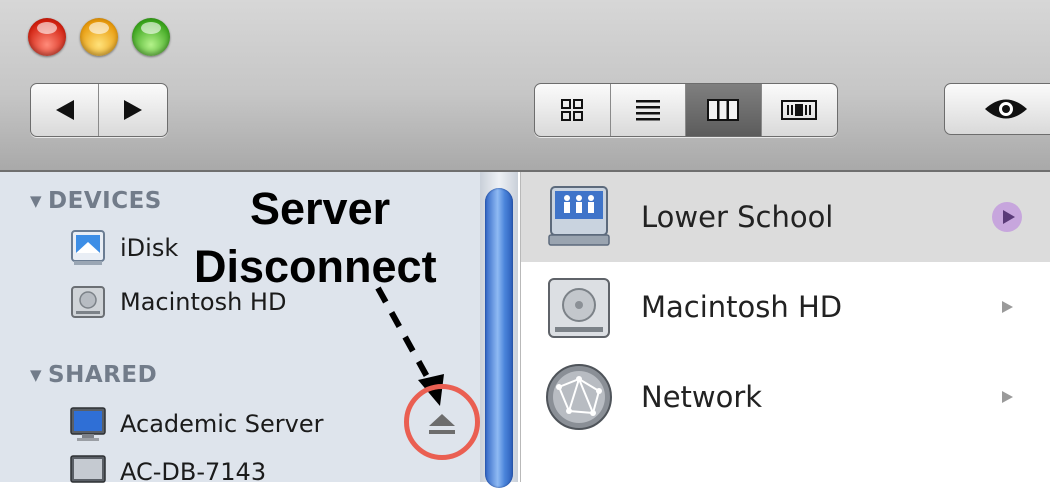  I want to click on back-forward-control, so click(99, 110).